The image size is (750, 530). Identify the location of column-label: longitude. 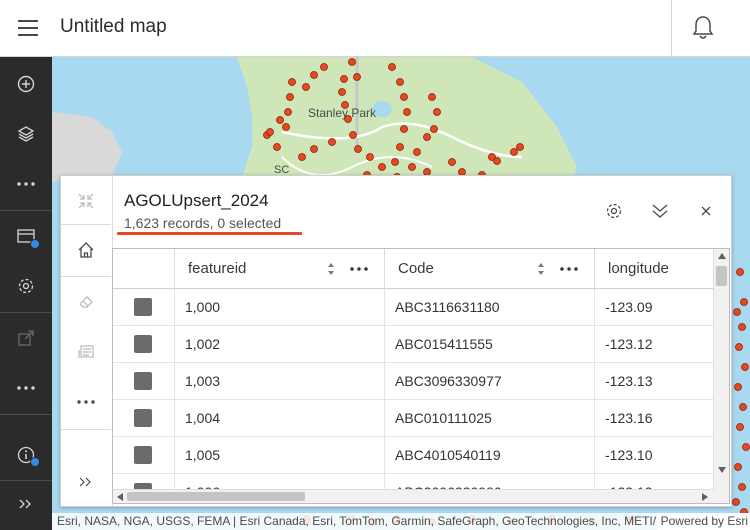
(638, 268).